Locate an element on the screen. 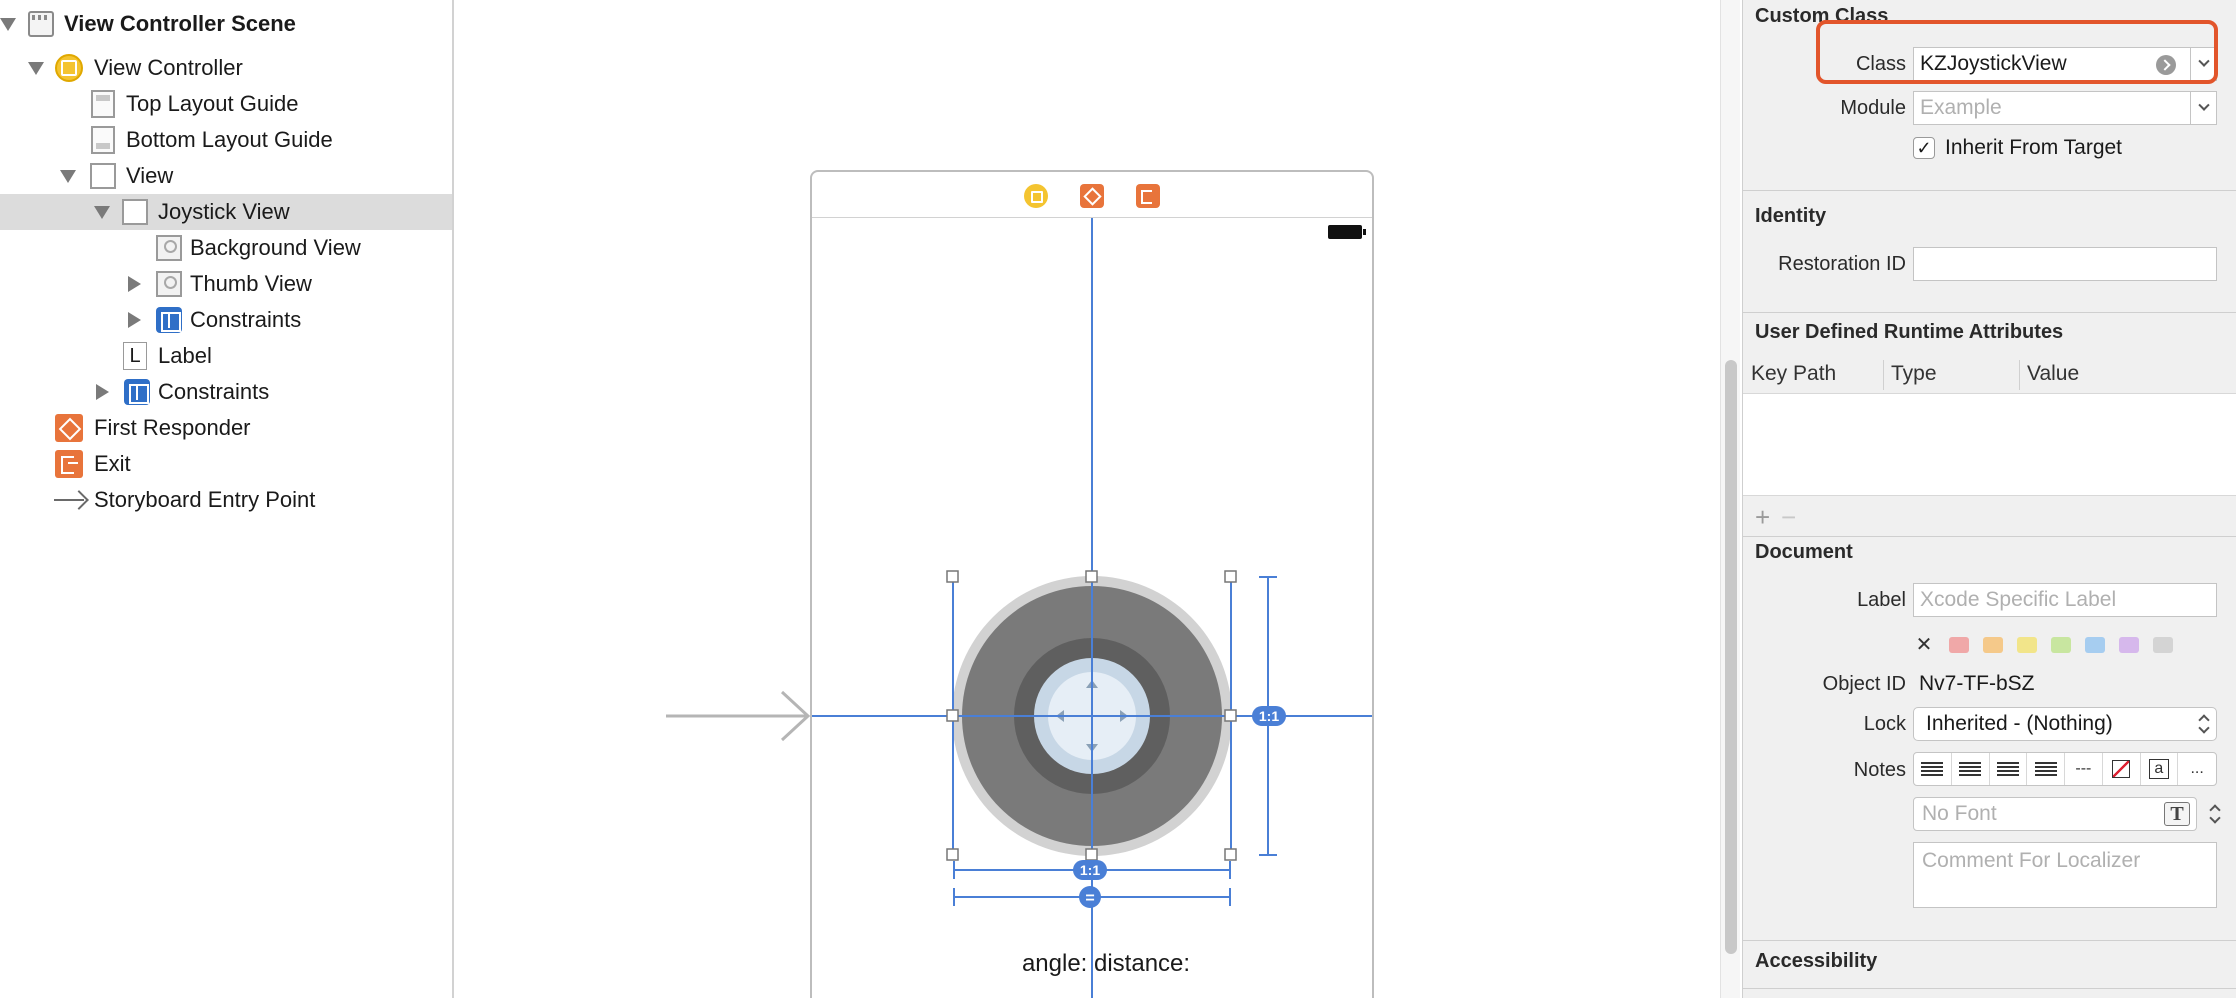 The width and height of the screenshot is (2236, 998). outline-item-label: View Controller is located at coordinates (168, 67).